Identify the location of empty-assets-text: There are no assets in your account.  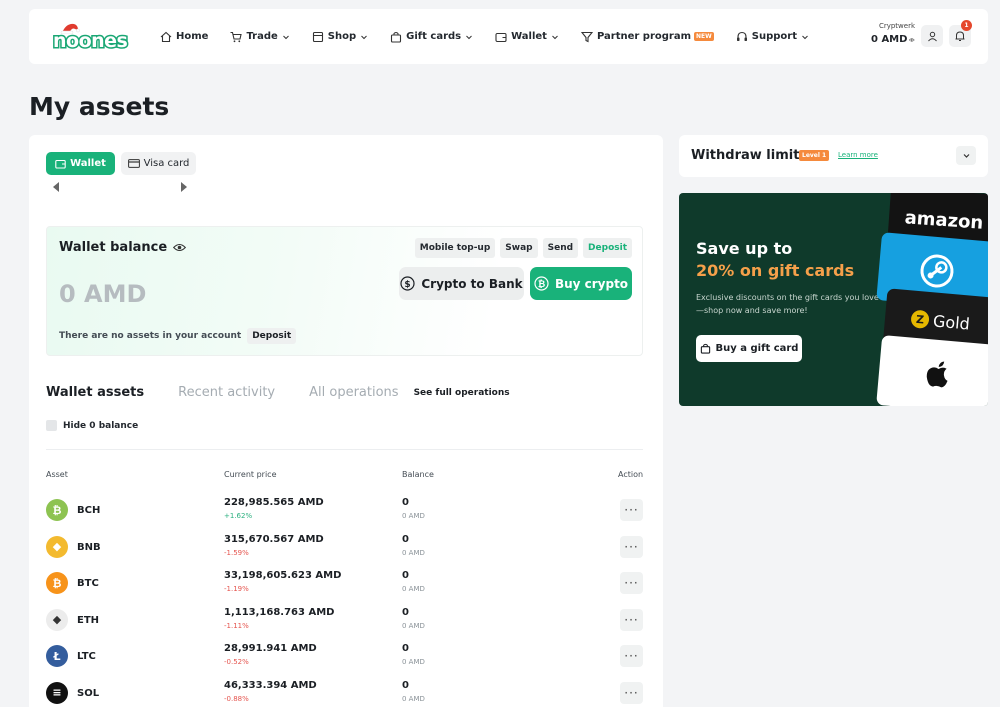
(150, 336).